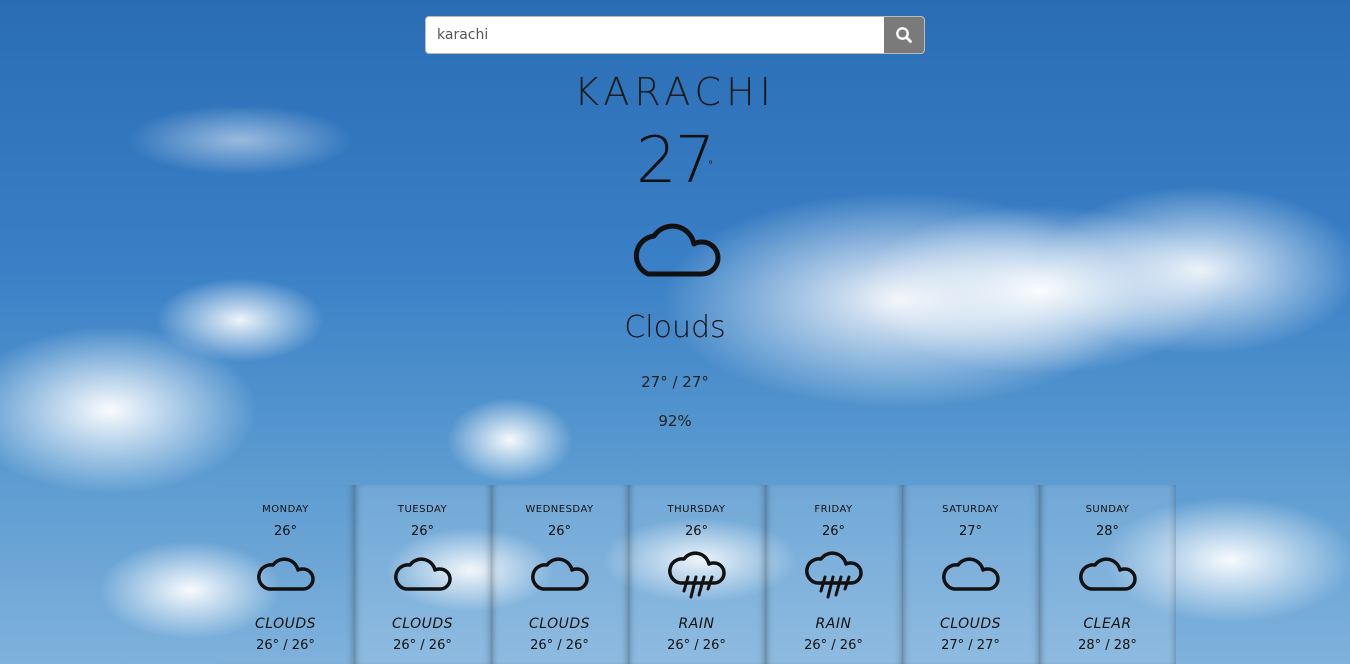 The image size is (1350, 664). What do you see at coordinates (675, 327) in the screenshot?
I see `current-condition: Clouds` at bounding box center [675, 327].